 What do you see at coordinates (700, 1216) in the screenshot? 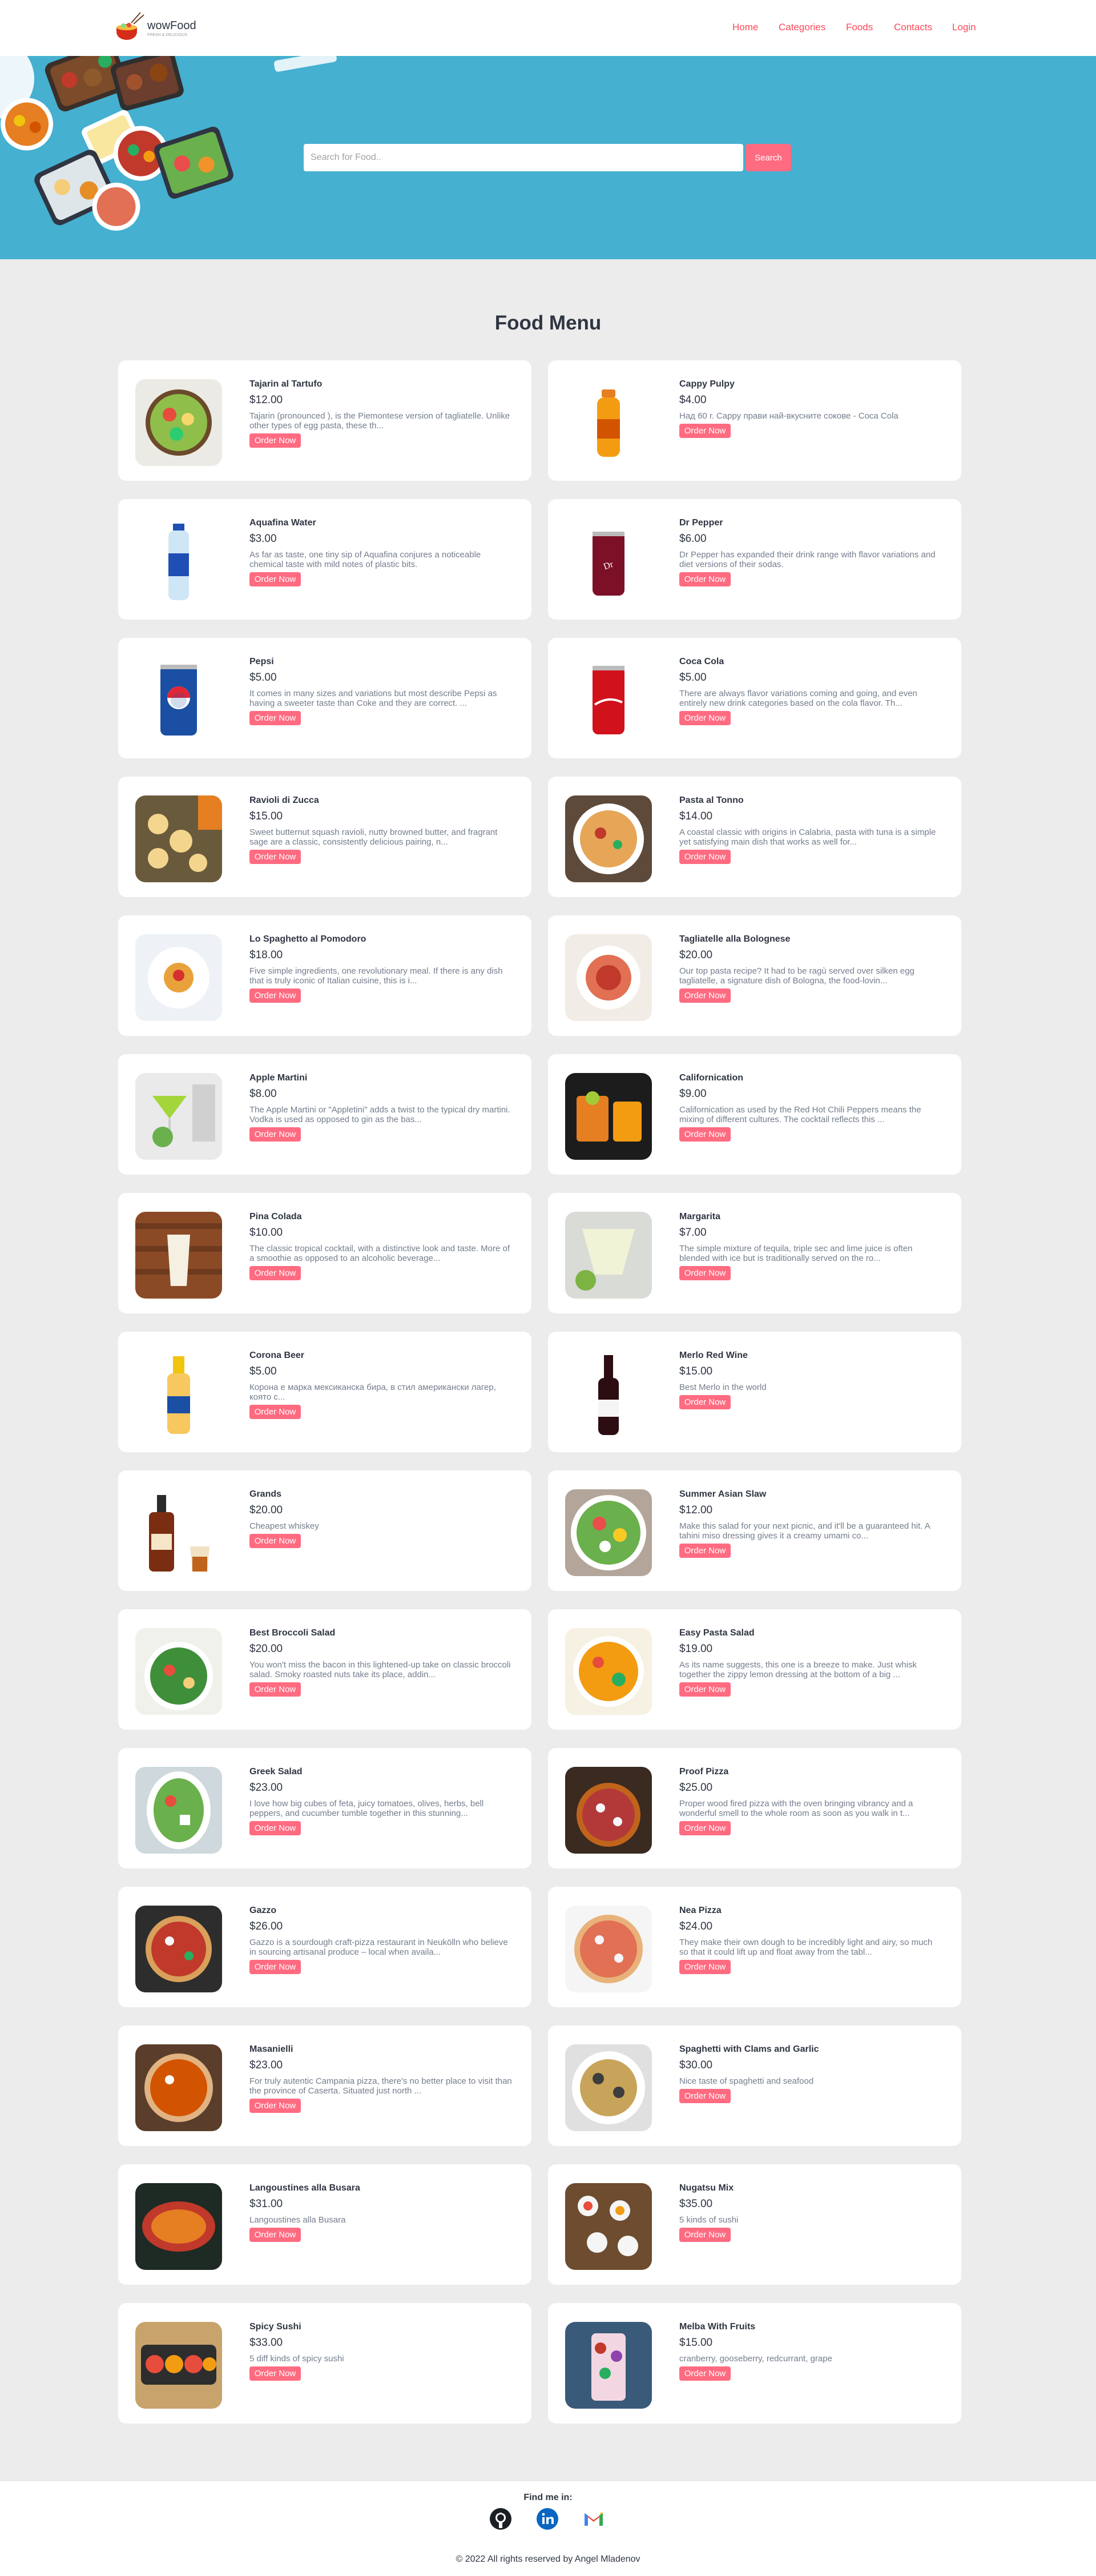
I see `food-name: Margarita` at bounding box center [700, 1216].